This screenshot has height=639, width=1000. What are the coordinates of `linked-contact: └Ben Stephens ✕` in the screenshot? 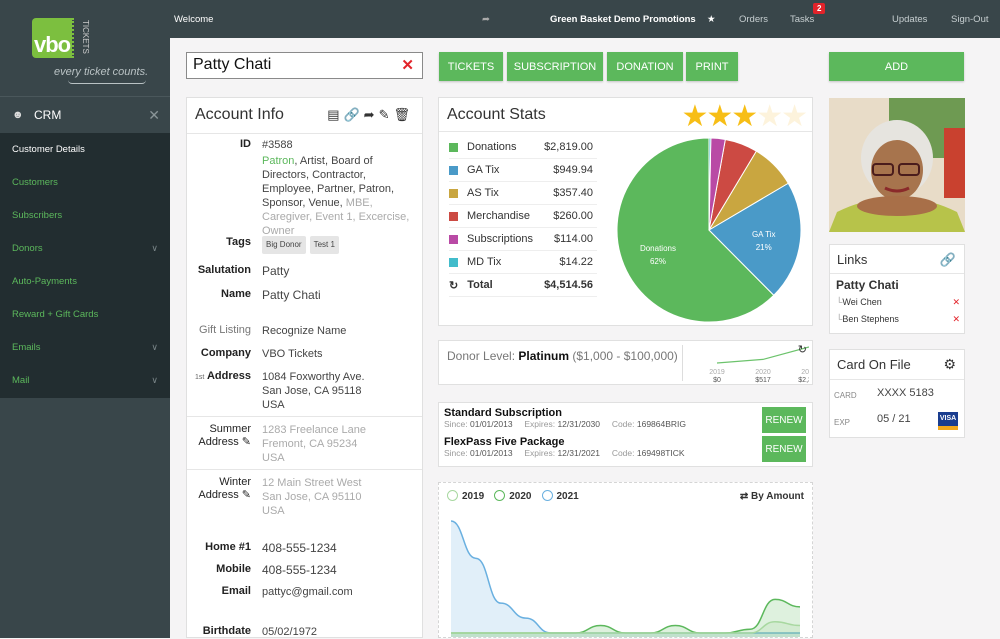 It's located at (898, 319).